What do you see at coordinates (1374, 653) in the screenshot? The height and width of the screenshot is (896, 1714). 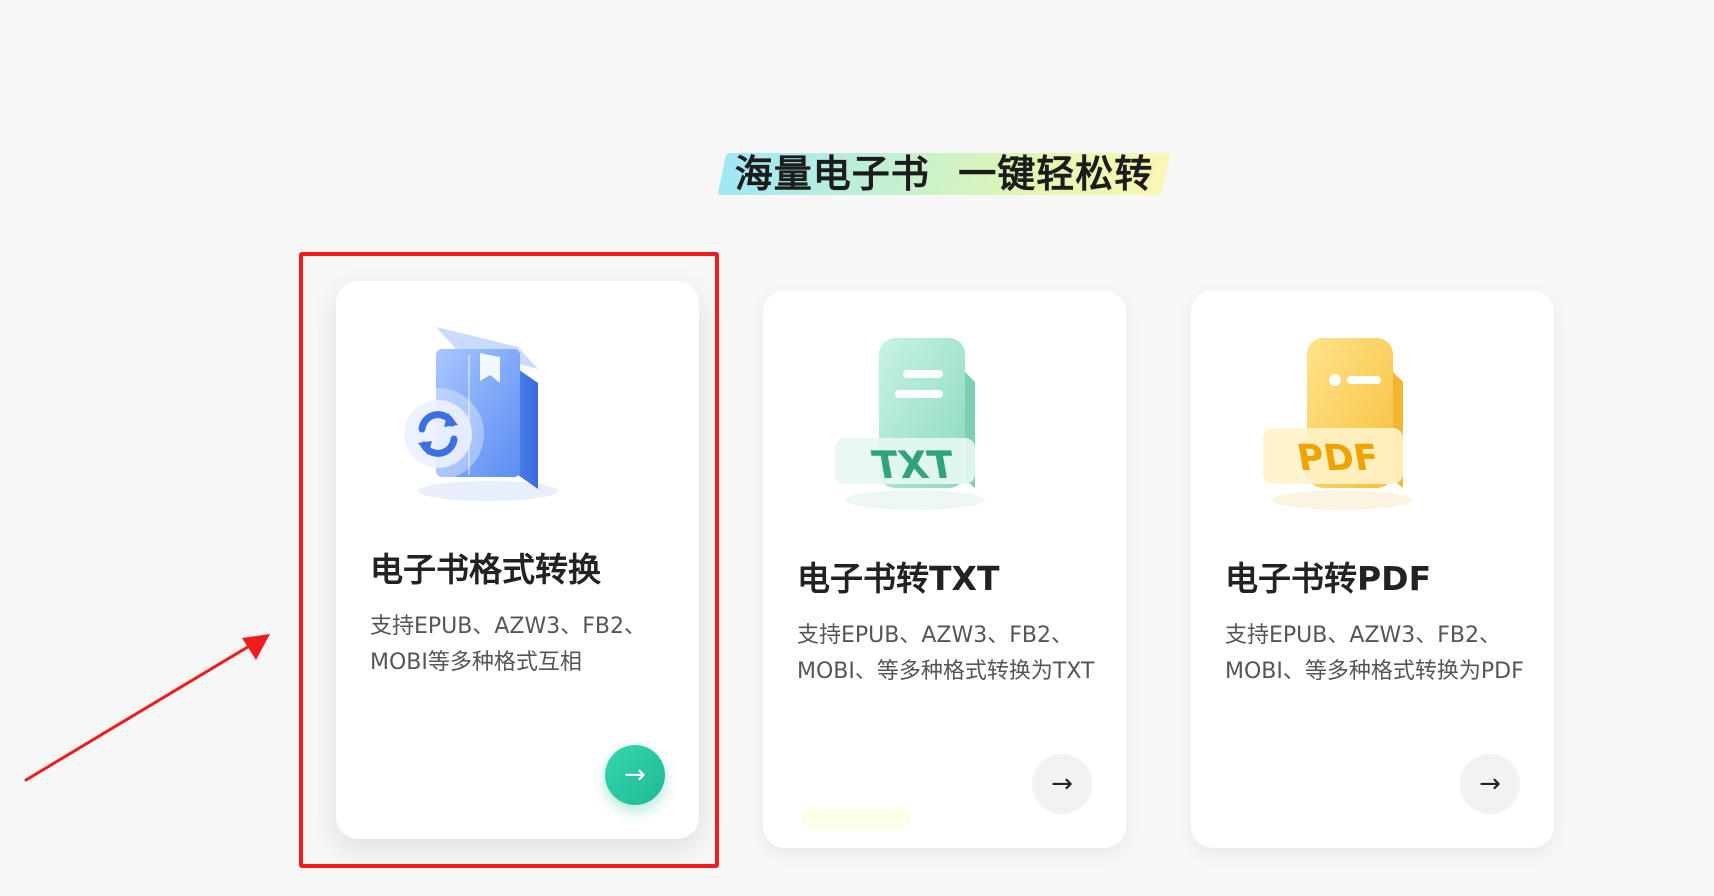 I see `card-description: 支持EPUB、AZW3、FB2、MOBI、等多种格式转换为PDF` at bounding box center [1374, 653].